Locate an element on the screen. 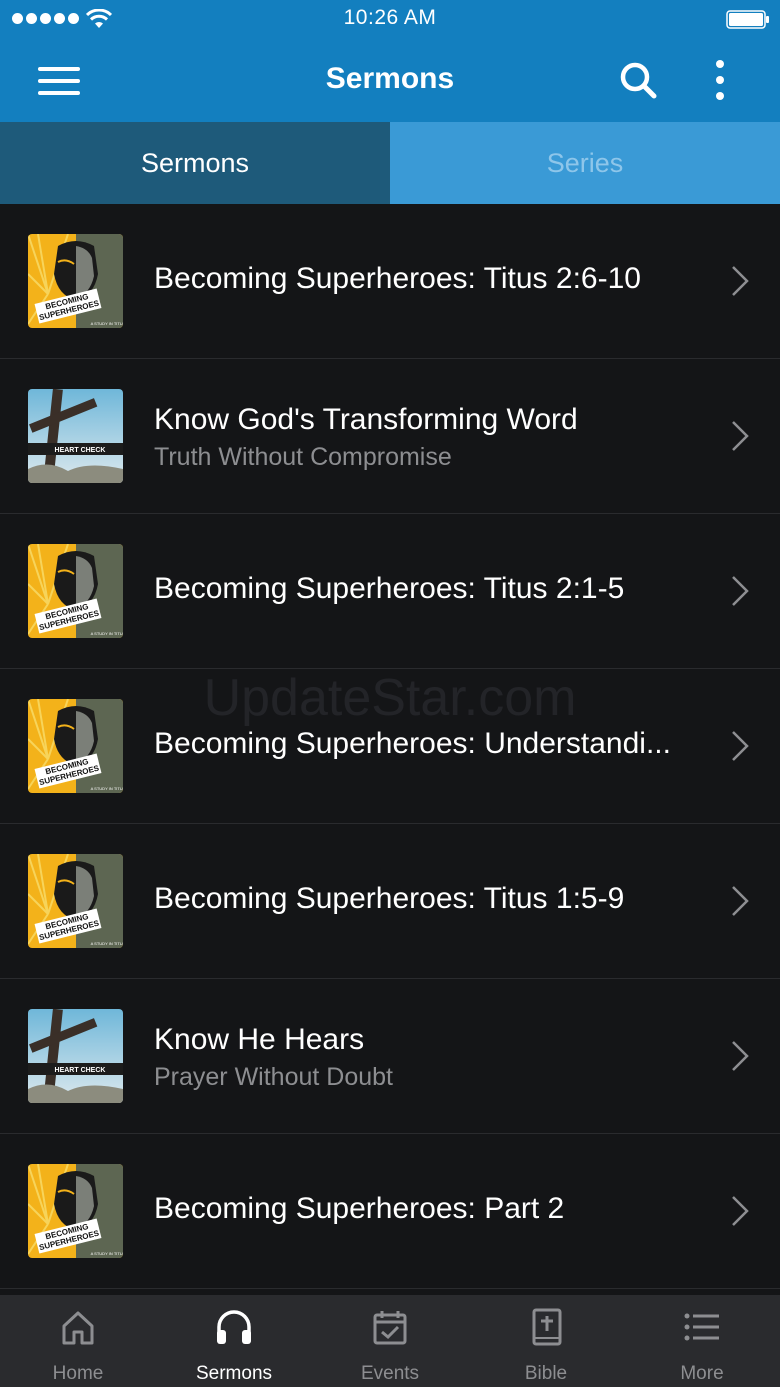  sermon-series-subtitle: Prayer Without Doubt is located at coordinates (273, 1077).